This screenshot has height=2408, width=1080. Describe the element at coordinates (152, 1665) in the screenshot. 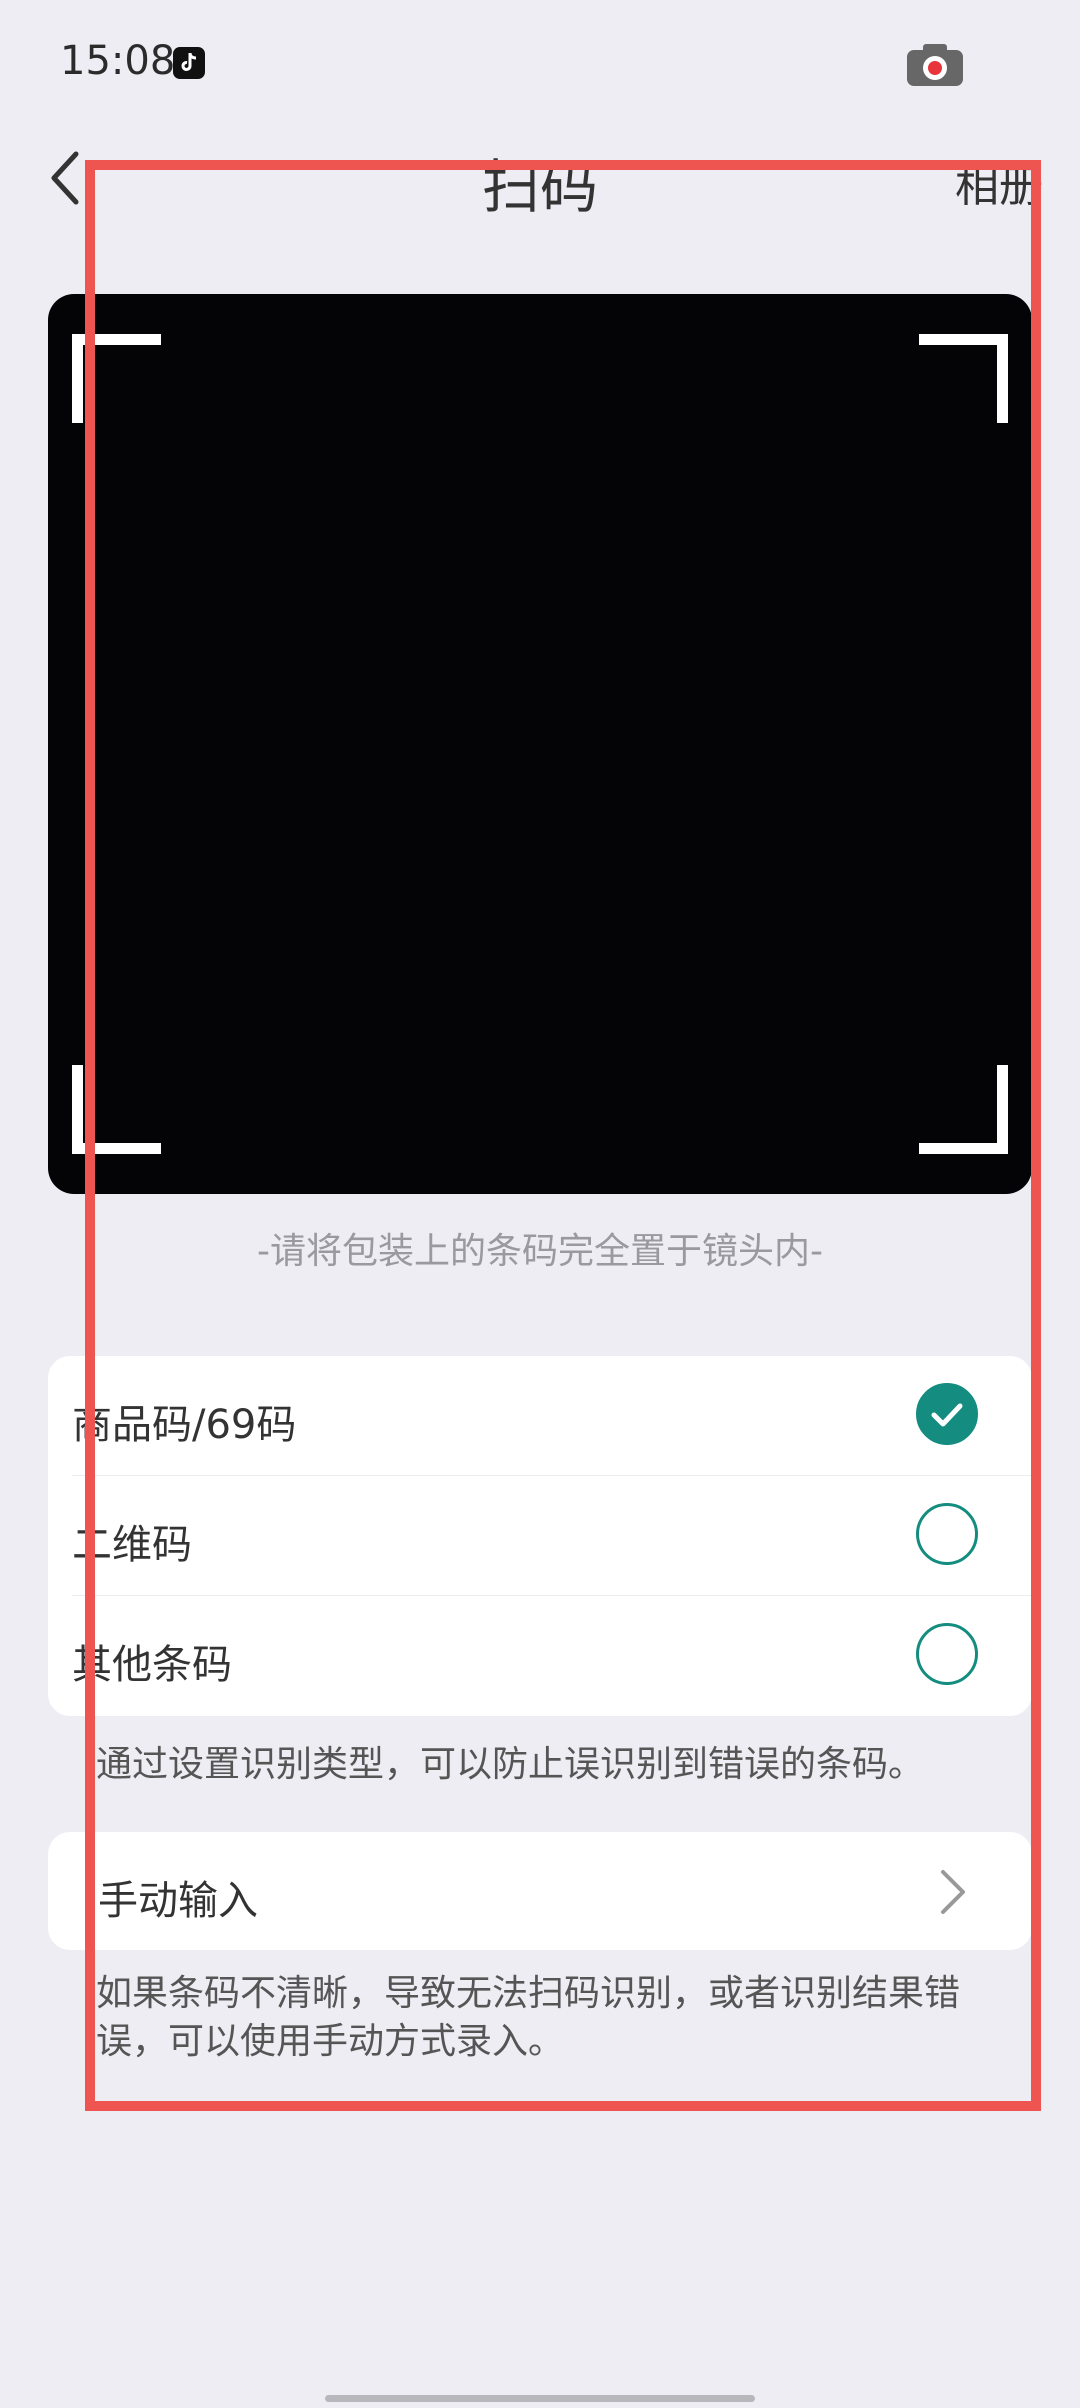

I see `option-label: 其他条码` at that location.